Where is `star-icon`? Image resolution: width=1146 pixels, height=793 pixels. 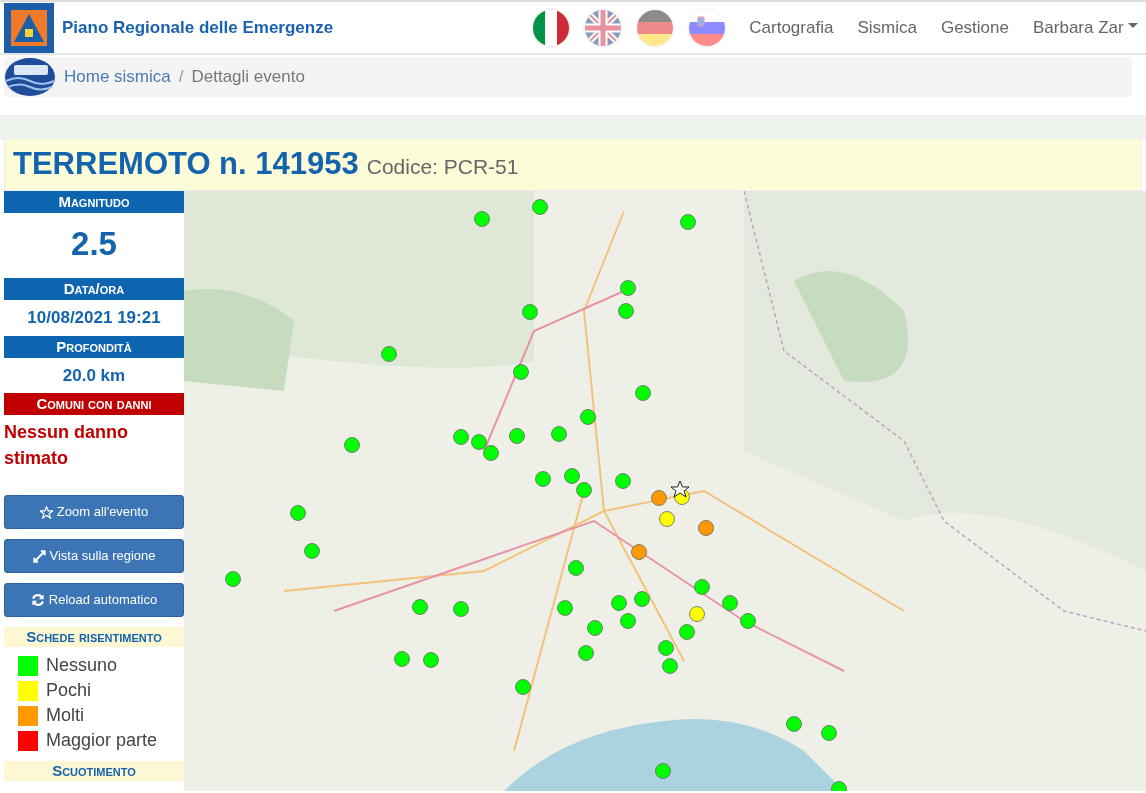 star-icon is located at coordinates (46, 512).